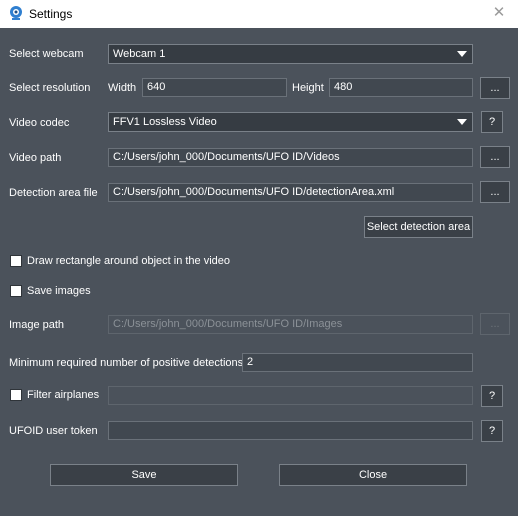 Image resolution: width=518 pixels, height=516 pixels. Describe the element at coordinates (499, 13) in the screenshot. I see `close-icon: ✕` at that location.